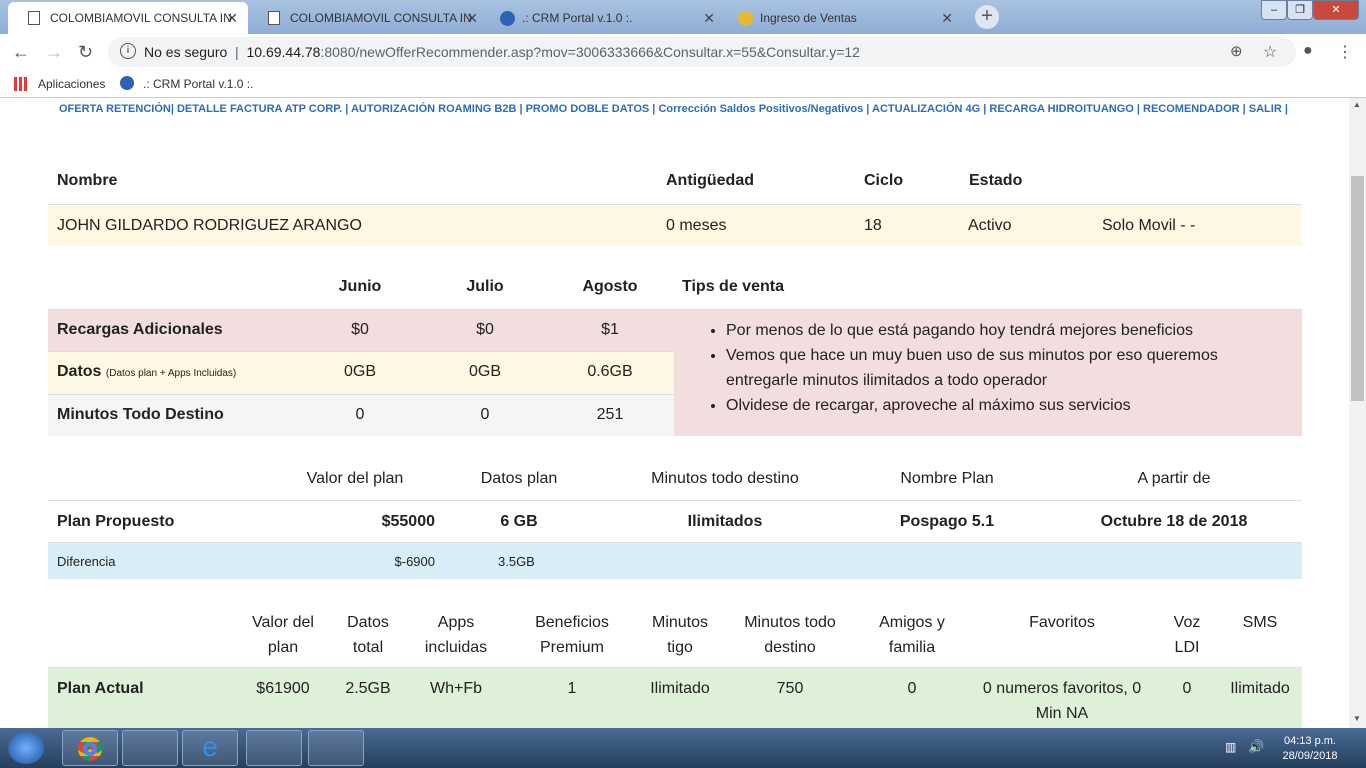  I want to click on back-icon: ←, so click(21, 52).